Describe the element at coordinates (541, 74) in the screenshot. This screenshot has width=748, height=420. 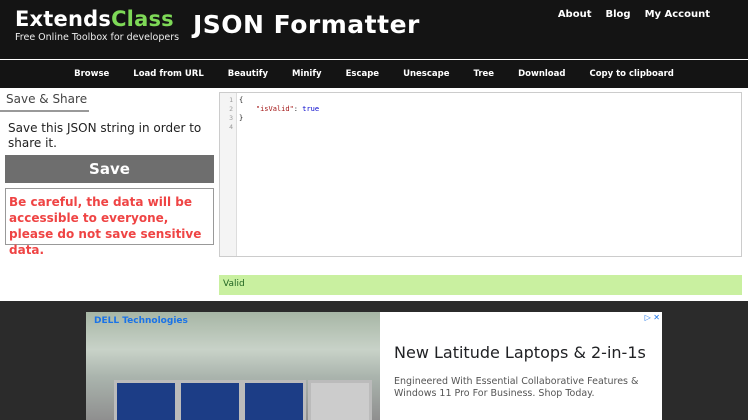
I see `download-button: Download` at that location.